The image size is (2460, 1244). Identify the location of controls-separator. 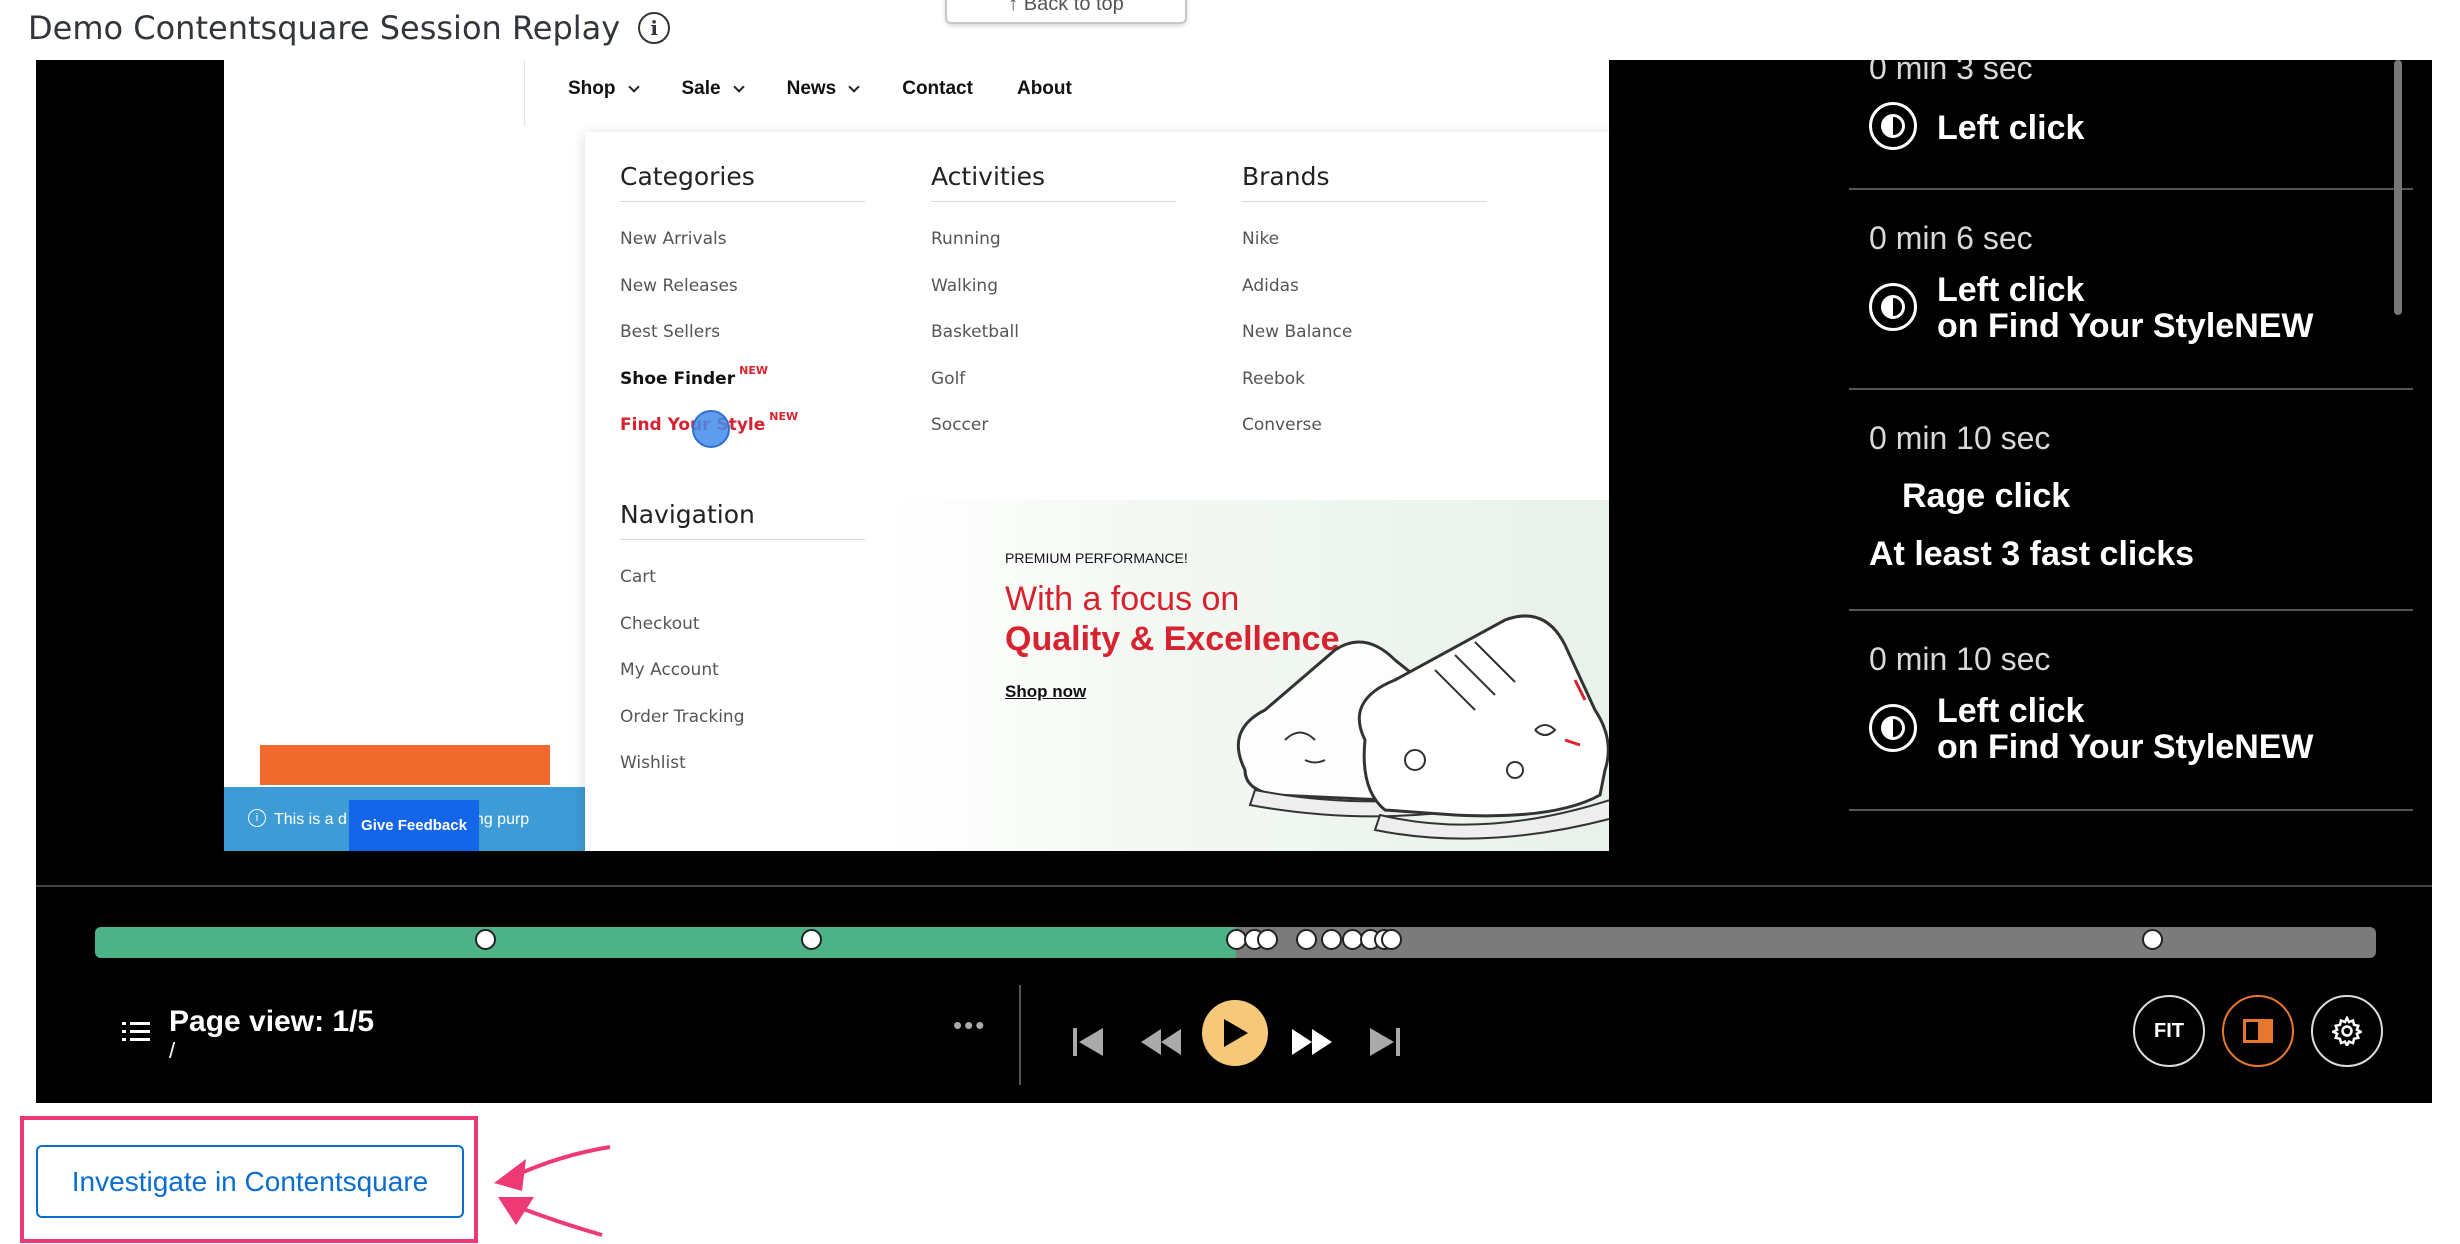
(1020, 1035).